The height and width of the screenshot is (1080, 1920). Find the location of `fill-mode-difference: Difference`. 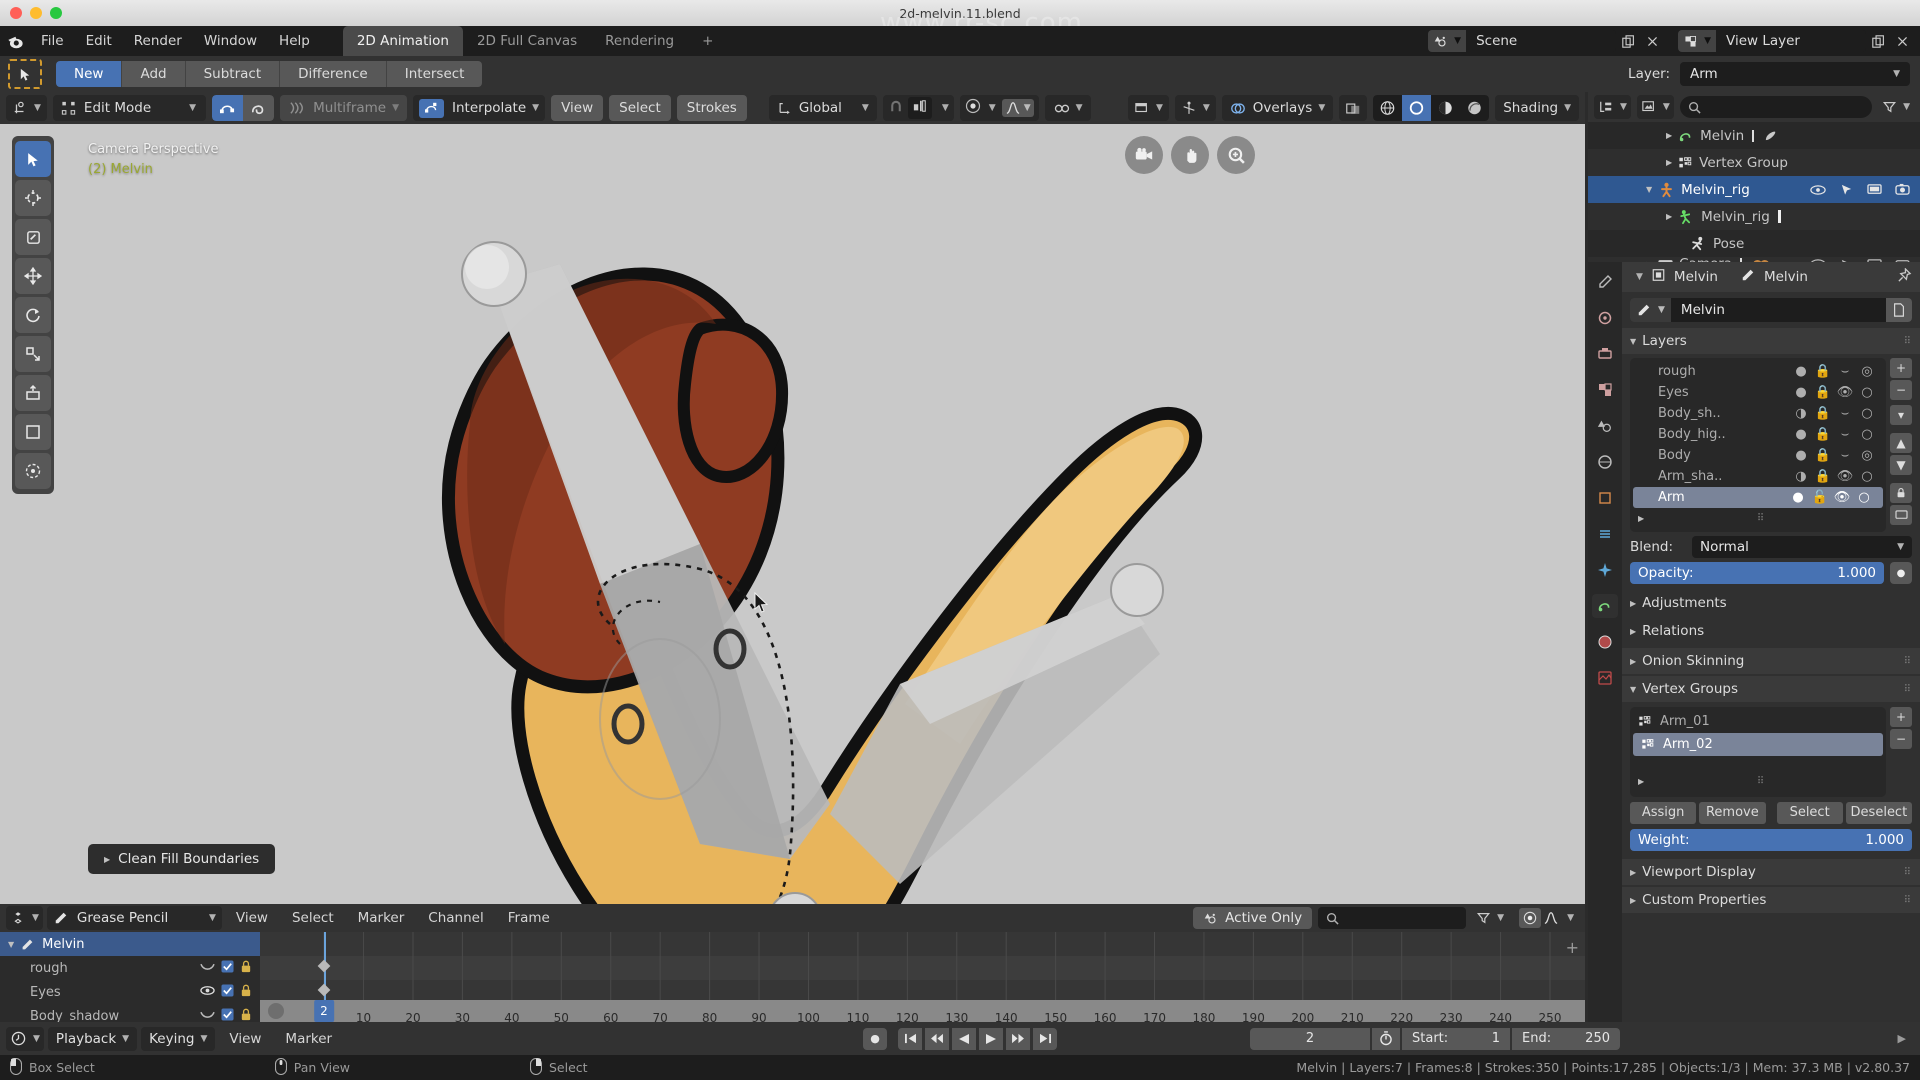

fill-mode-difference: Difference is located at coordinates (333, 74).